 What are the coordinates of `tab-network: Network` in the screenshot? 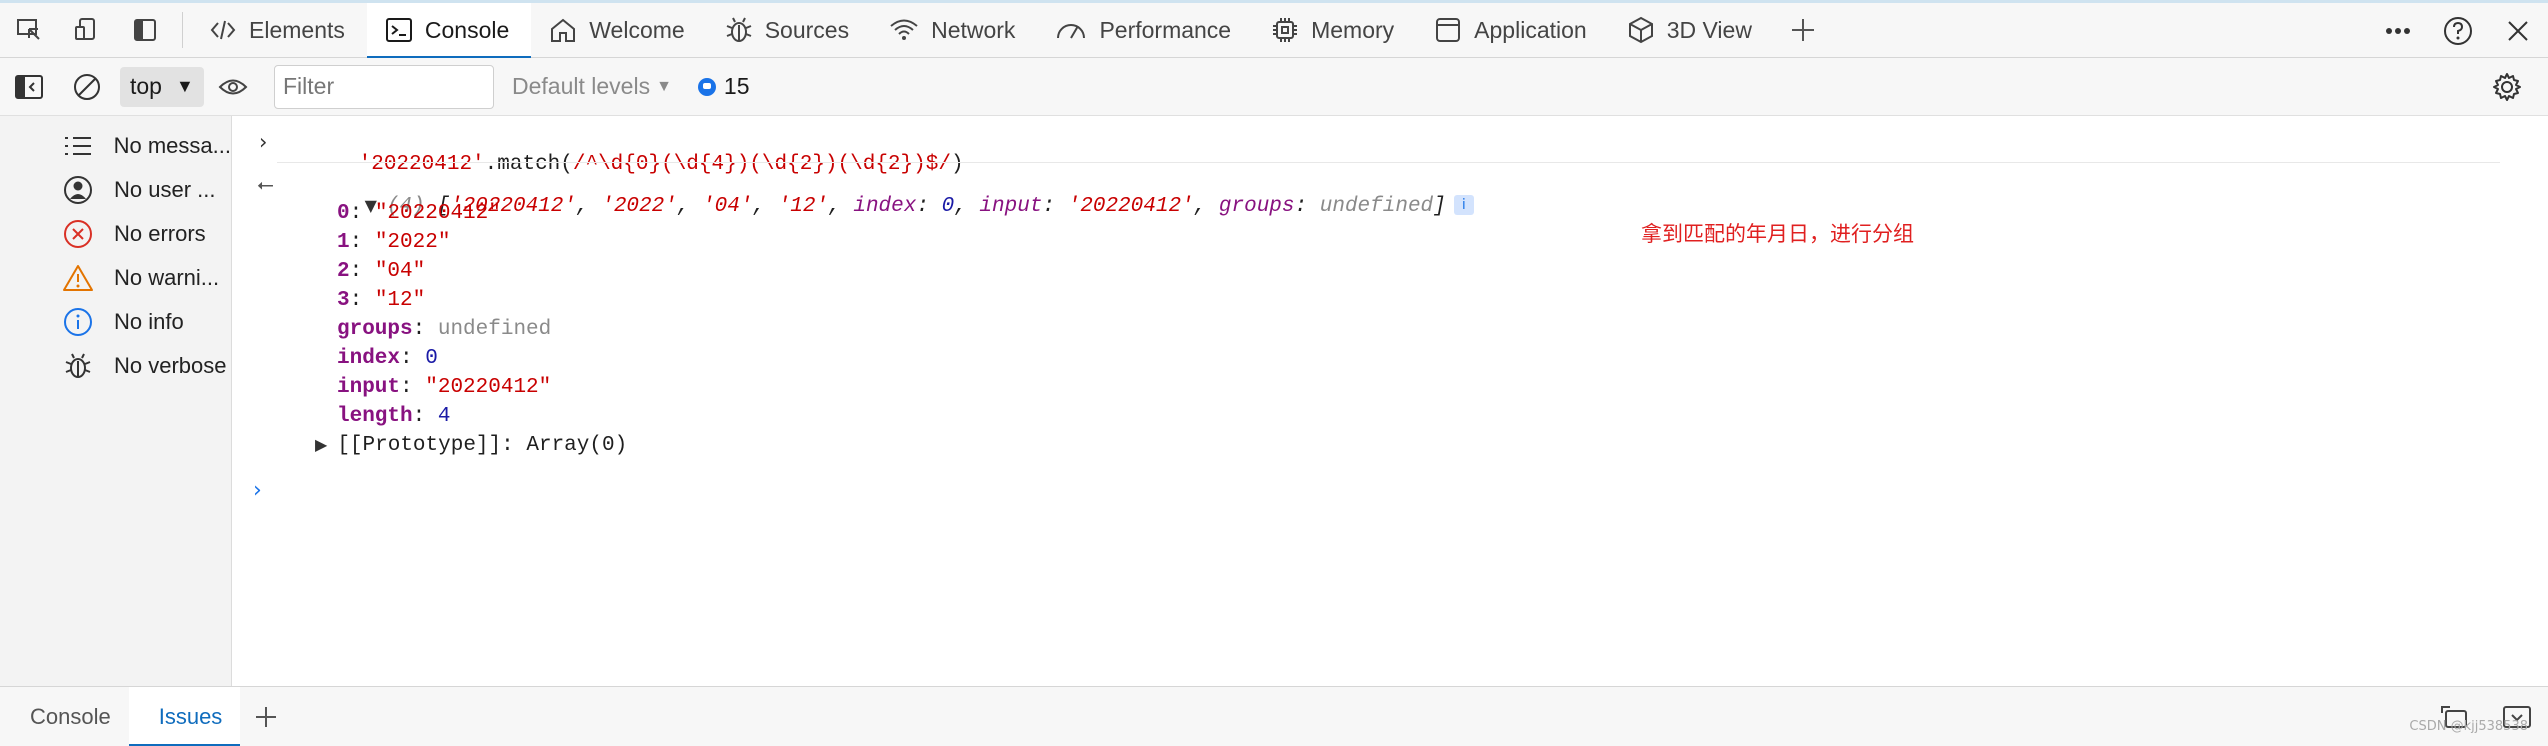 It's located at (954, 30).